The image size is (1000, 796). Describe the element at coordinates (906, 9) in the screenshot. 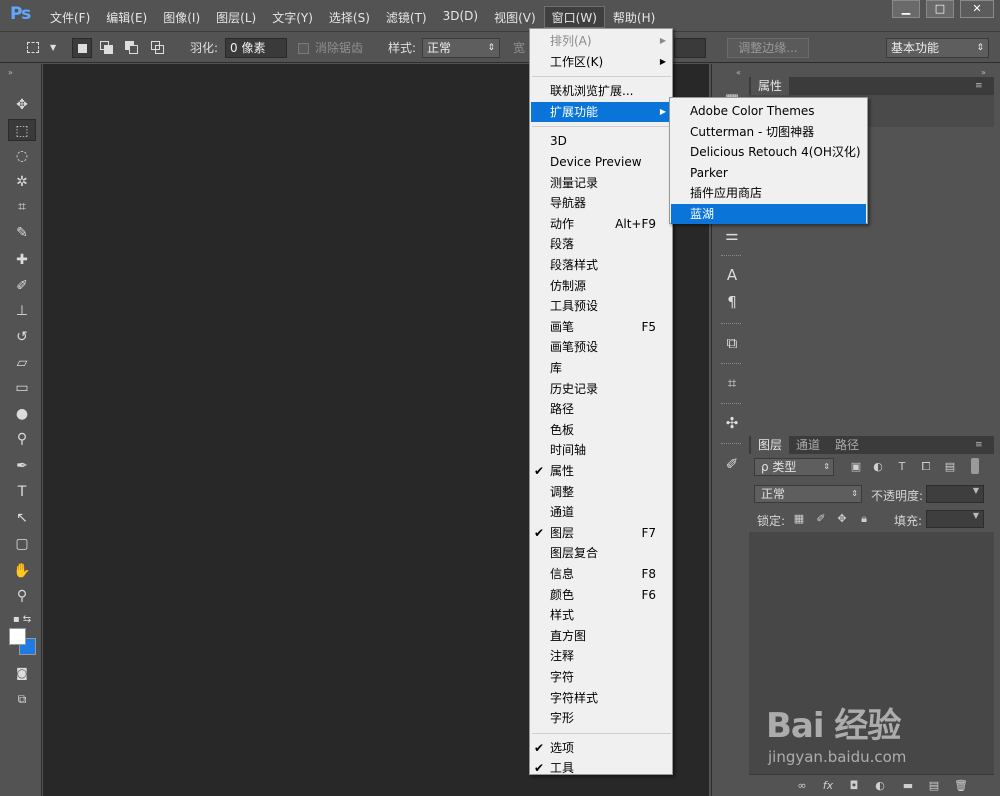

I see `minimize-button: ▁` at that location.